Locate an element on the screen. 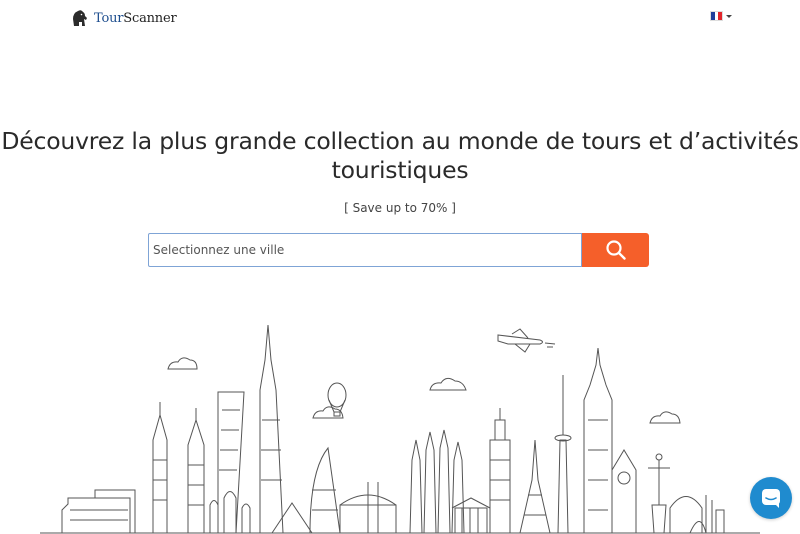 The image size is (800, 534). logo-text-tour: Tour is located at coordinates (109, 18).